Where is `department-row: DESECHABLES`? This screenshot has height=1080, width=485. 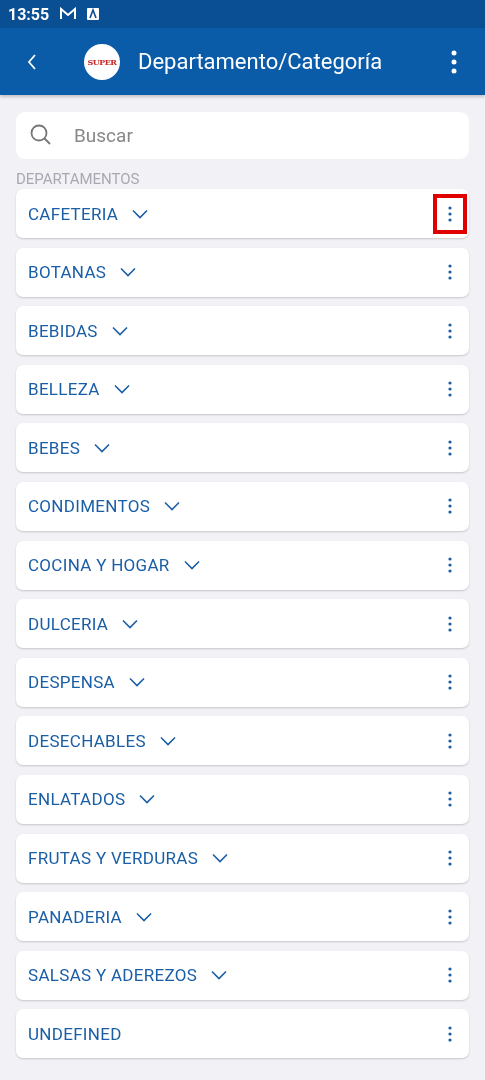
department-row: DESECHABLES is located at coordinates (242, 741).